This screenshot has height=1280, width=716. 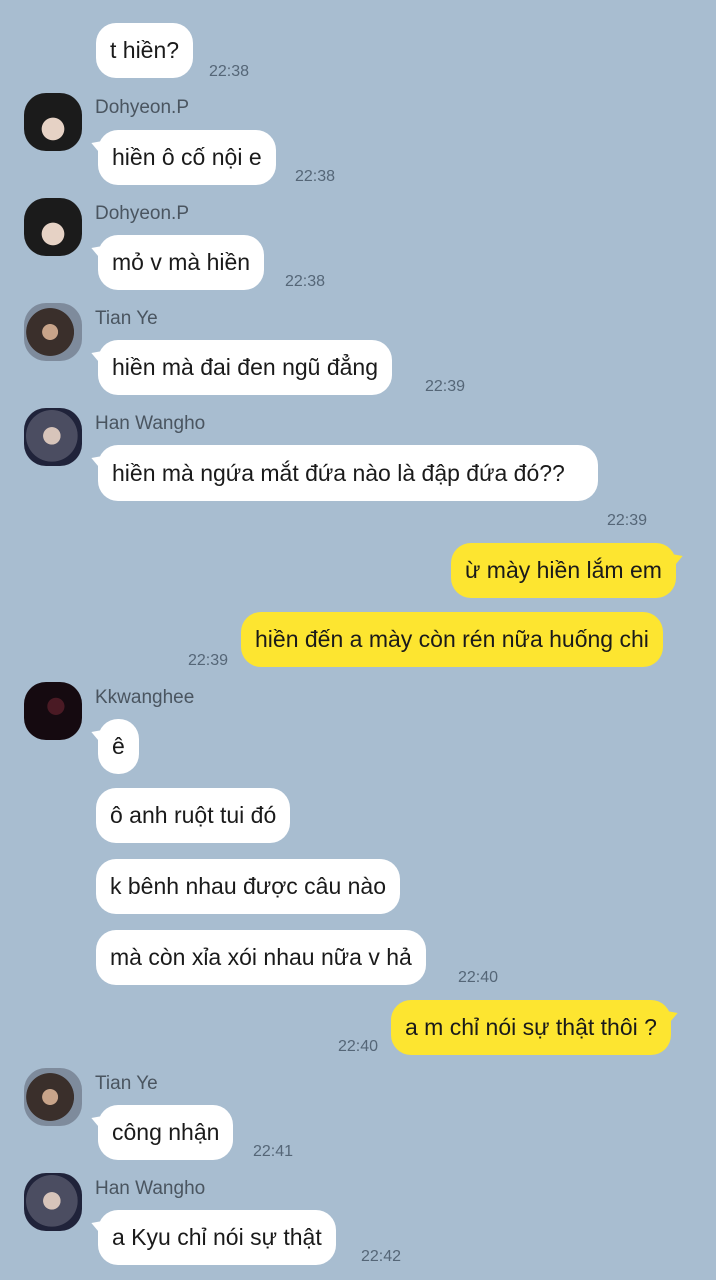 What do you see at coordinates (166, 1132) in the screenshot?
I see `message-bubble: công nhận` at bounding box center [166, 1132].